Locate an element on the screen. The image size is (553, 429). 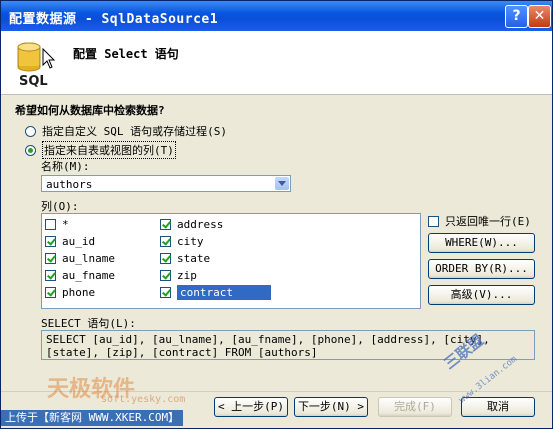
unique-rows-option: 只返回唯一行(E) is located at coordinates (479, 221).